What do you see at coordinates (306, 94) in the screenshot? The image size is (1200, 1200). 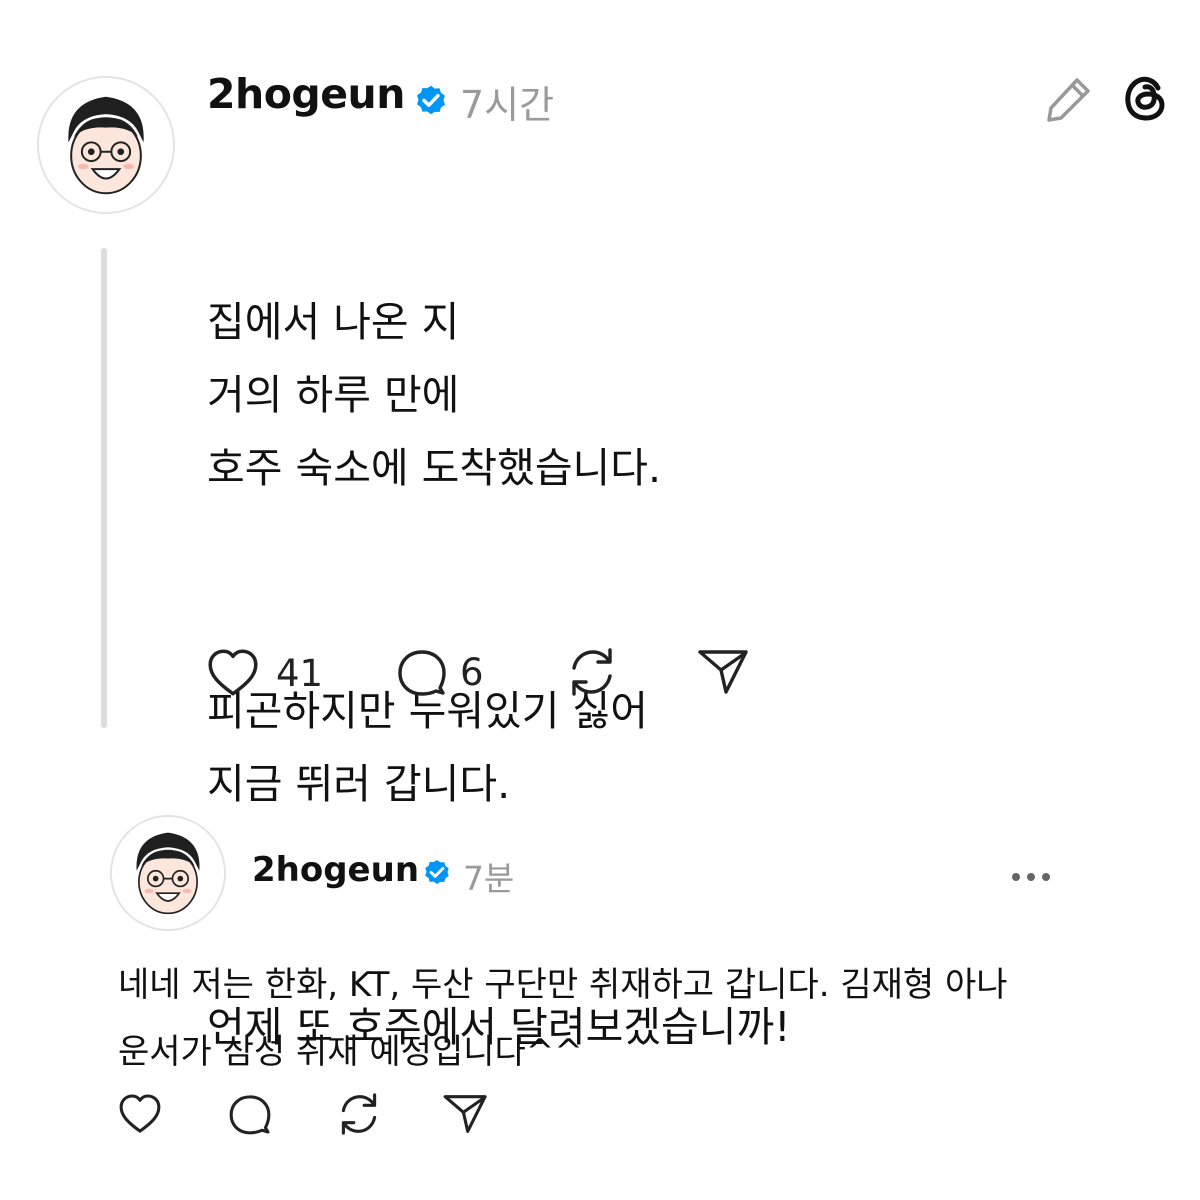 I see `post-username: 2hogeun` at bounding box center [306, 94].